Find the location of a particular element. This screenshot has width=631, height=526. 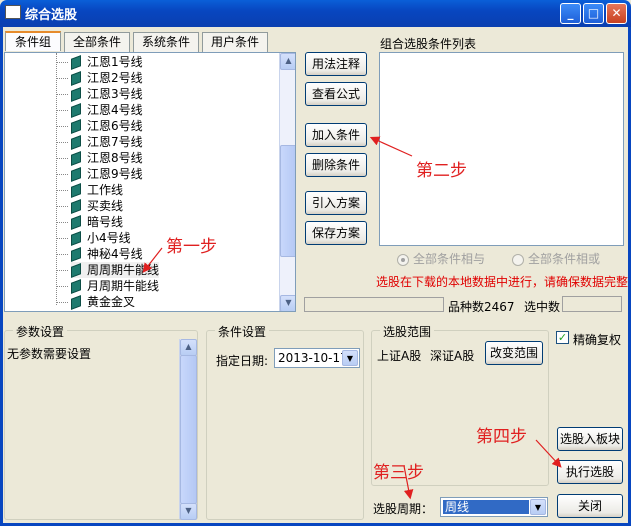

annotation-step1: 第一步 is located at coordinates (191, 247).